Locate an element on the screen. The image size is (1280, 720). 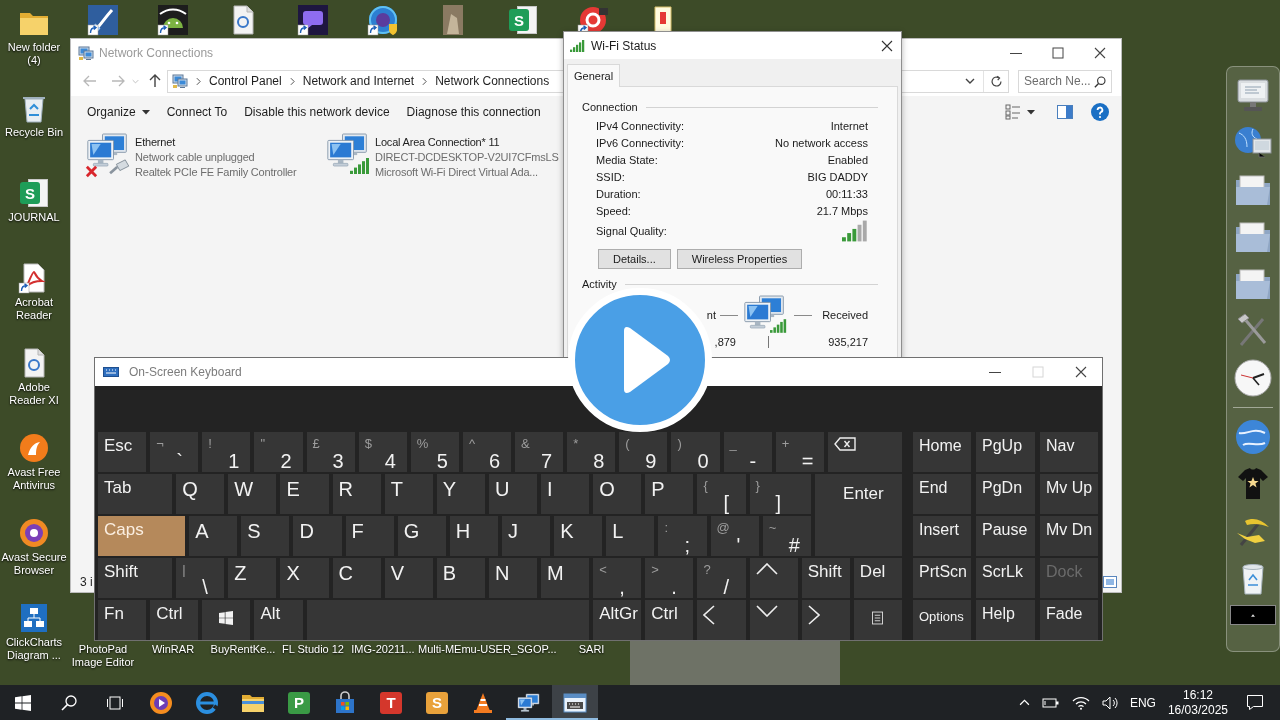
keyboard-key: > . is located at coordinates (669, 578).